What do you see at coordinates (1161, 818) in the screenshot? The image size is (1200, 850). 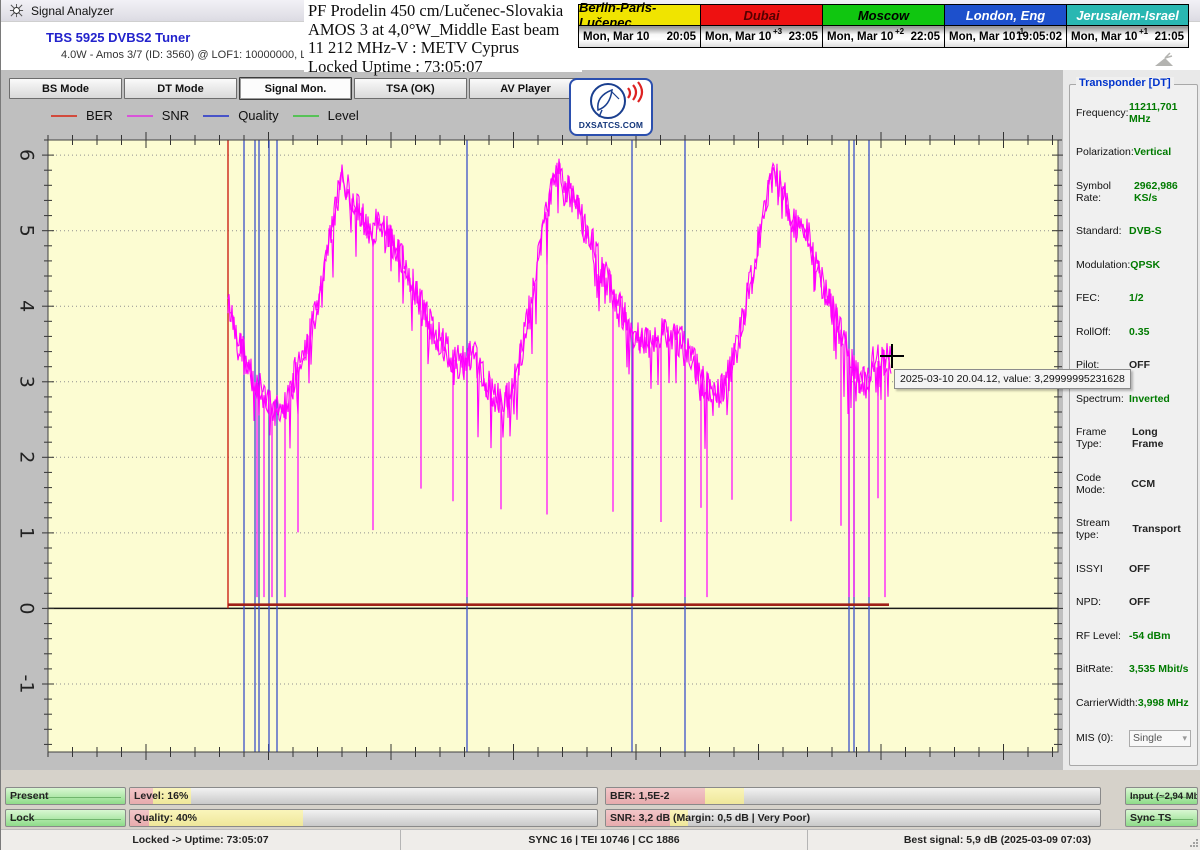 I see `sync-ts-indicator: Sync TS` at bounding box center [1161, 818].